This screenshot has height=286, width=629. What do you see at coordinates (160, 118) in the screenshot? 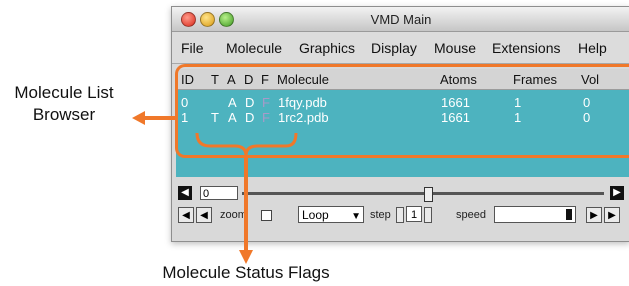
I see `arrow-left-shaft` at bounding box center [160, 118].